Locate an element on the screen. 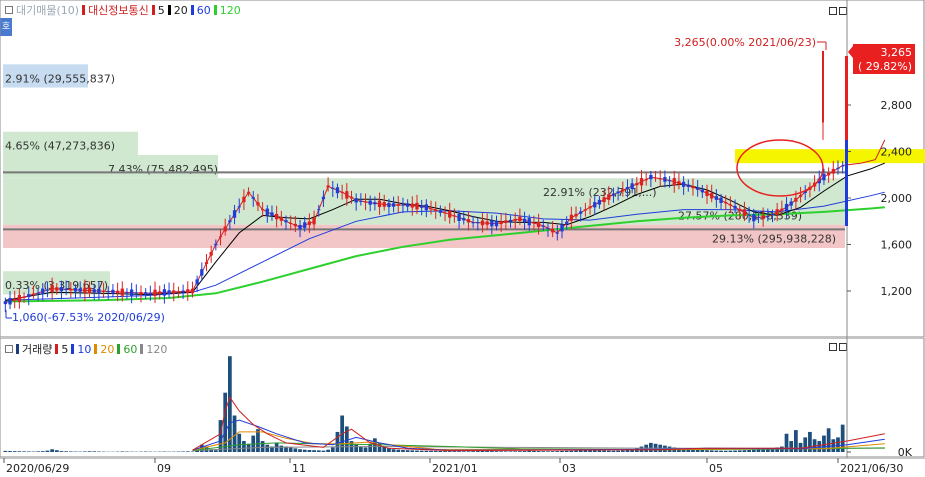  x-tick-label: 05 is located at coordinates (716, 468).